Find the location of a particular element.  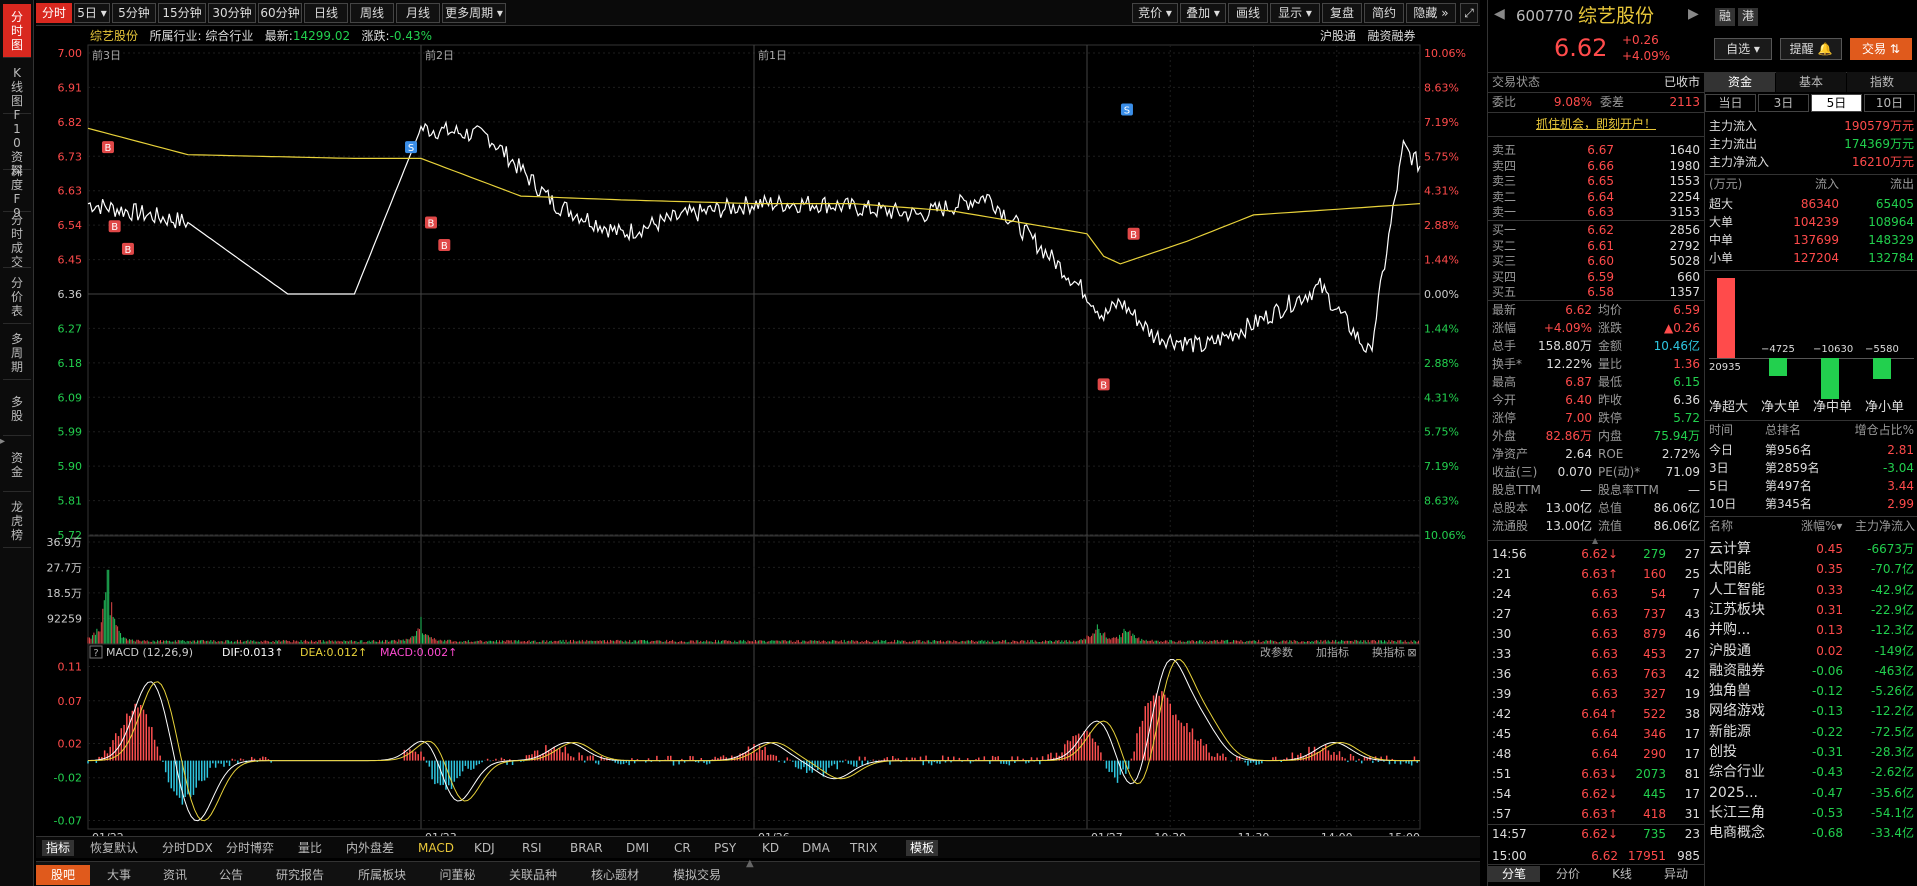

sidebar-item-1: K线图 is located at coordinates (17, 87).